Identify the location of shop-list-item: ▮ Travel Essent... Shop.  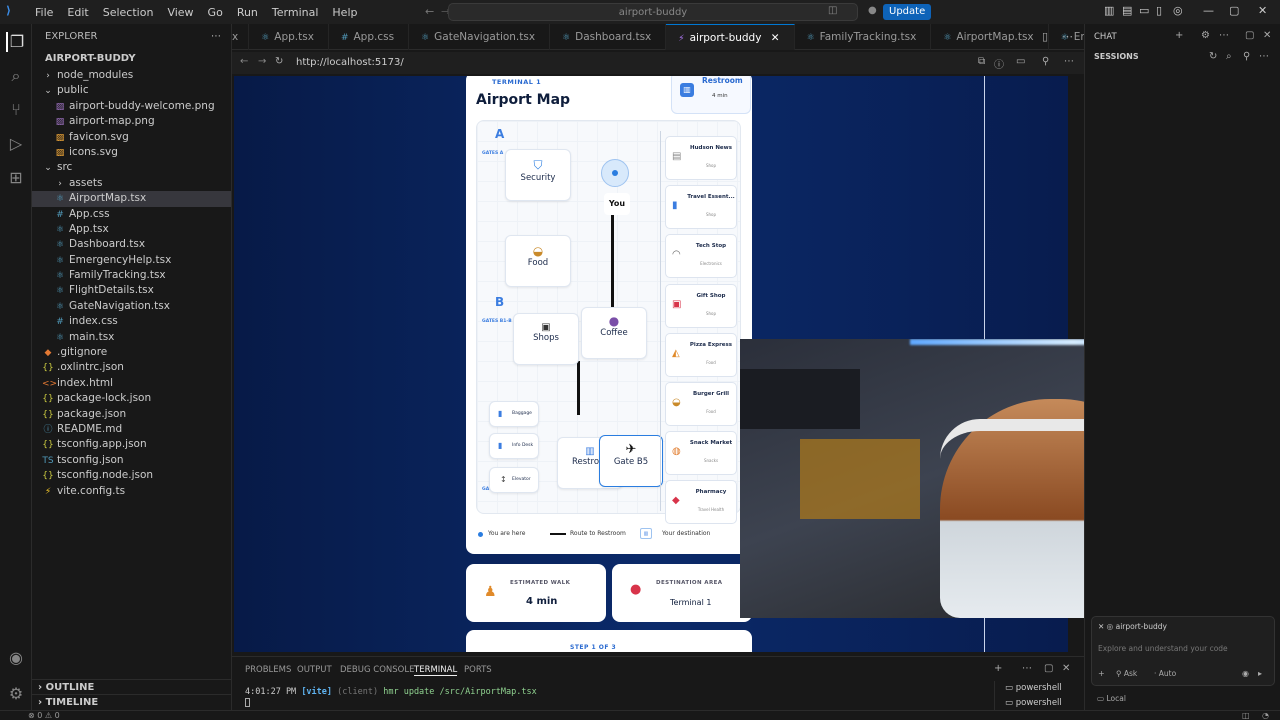
(701, 207).